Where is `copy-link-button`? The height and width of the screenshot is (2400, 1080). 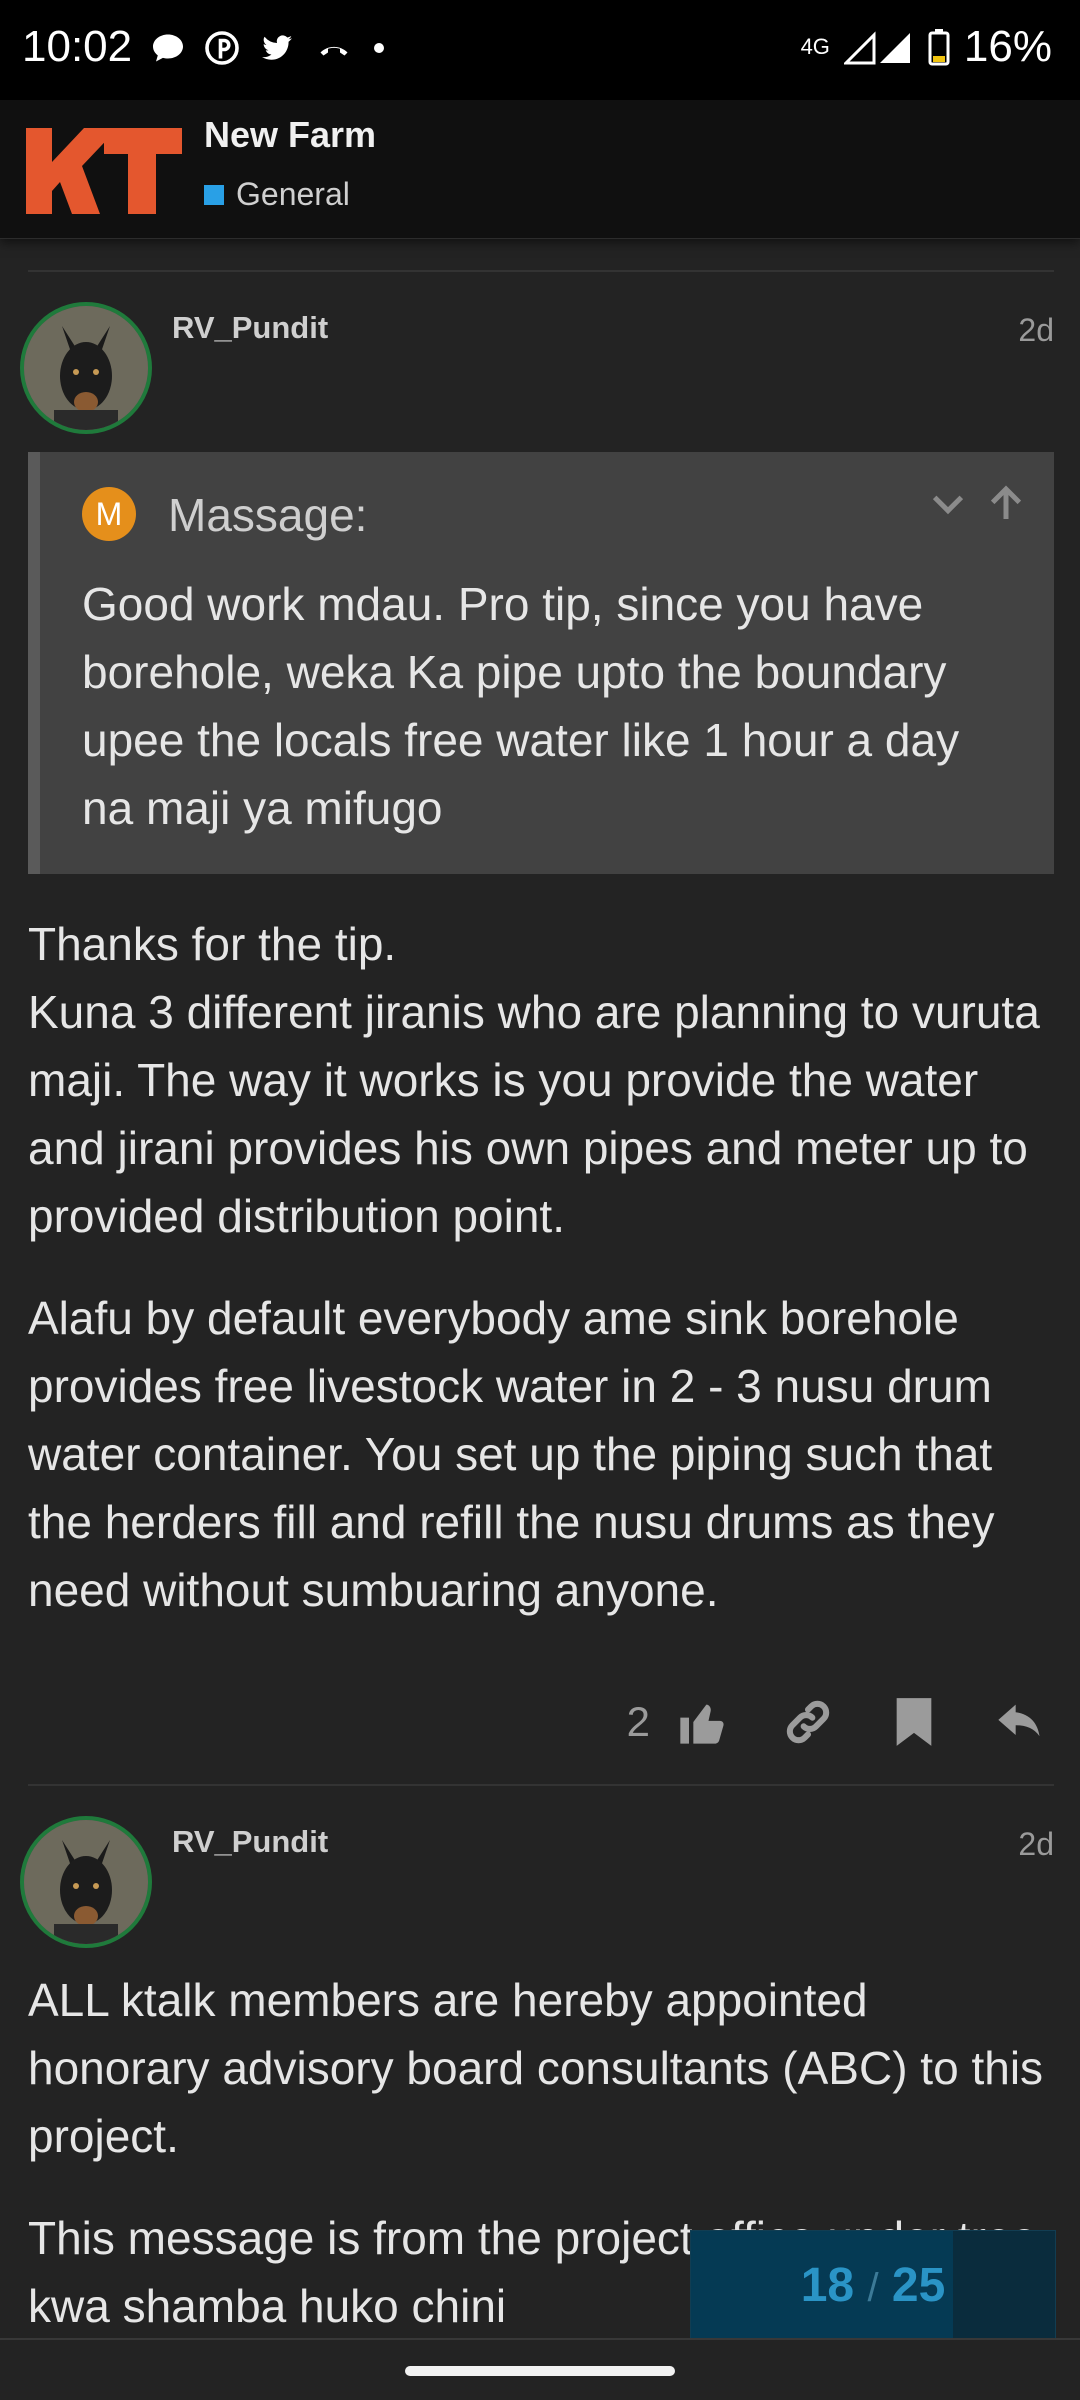
copy-link-button is located at coordinates (808, 1722).